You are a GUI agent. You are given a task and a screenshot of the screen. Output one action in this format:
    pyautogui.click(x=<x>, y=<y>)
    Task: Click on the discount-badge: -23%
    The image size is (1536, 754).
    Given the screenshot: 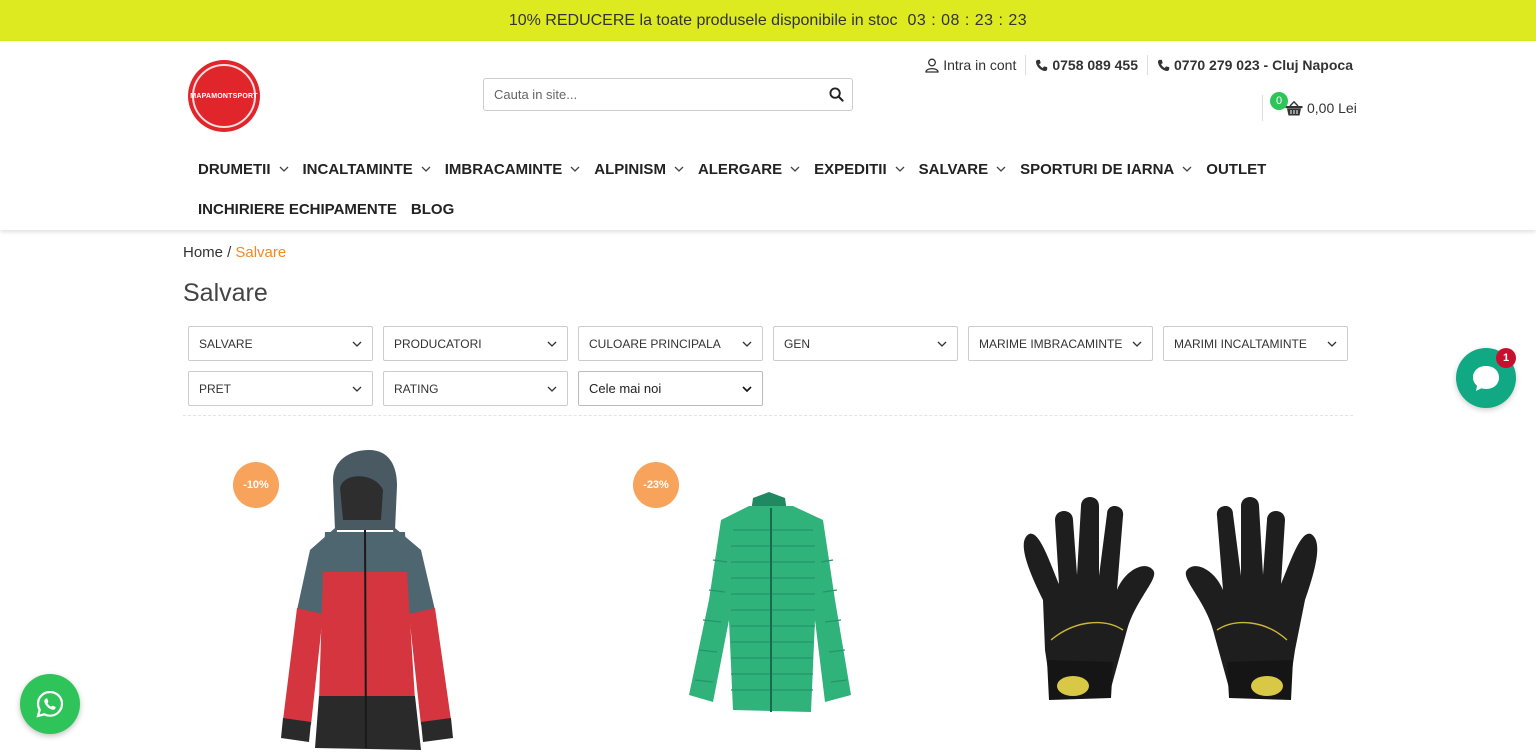 What is the action you would take?
    pyautogui.click(x=656, y=485)
    